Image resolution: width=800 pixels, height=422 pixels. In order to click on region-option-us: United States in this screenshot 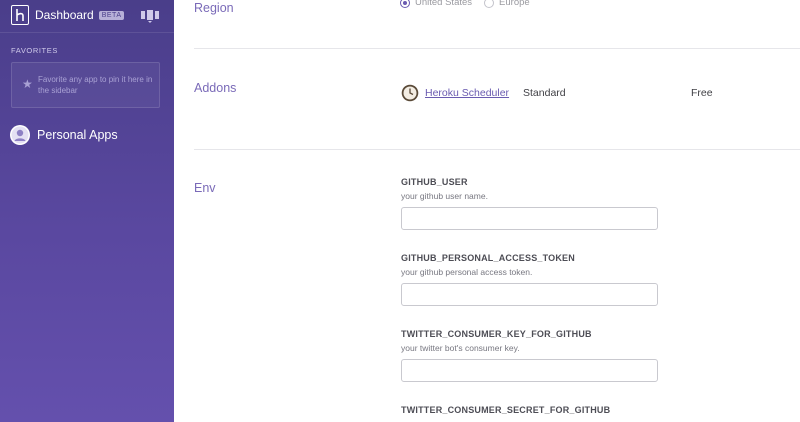, I will do `click(436, 4)`.